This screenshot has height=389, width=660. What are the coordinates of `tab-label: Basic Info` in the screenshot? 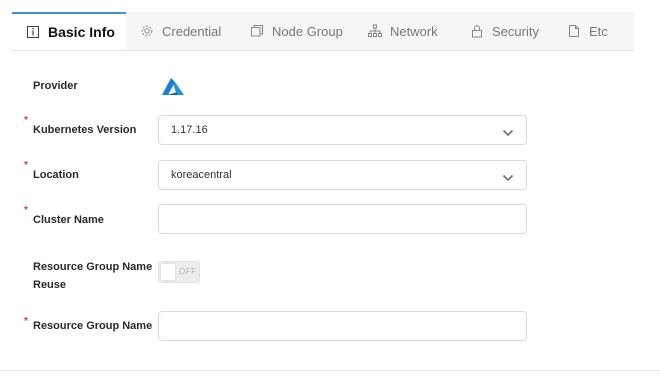 It's located at (81, 32).